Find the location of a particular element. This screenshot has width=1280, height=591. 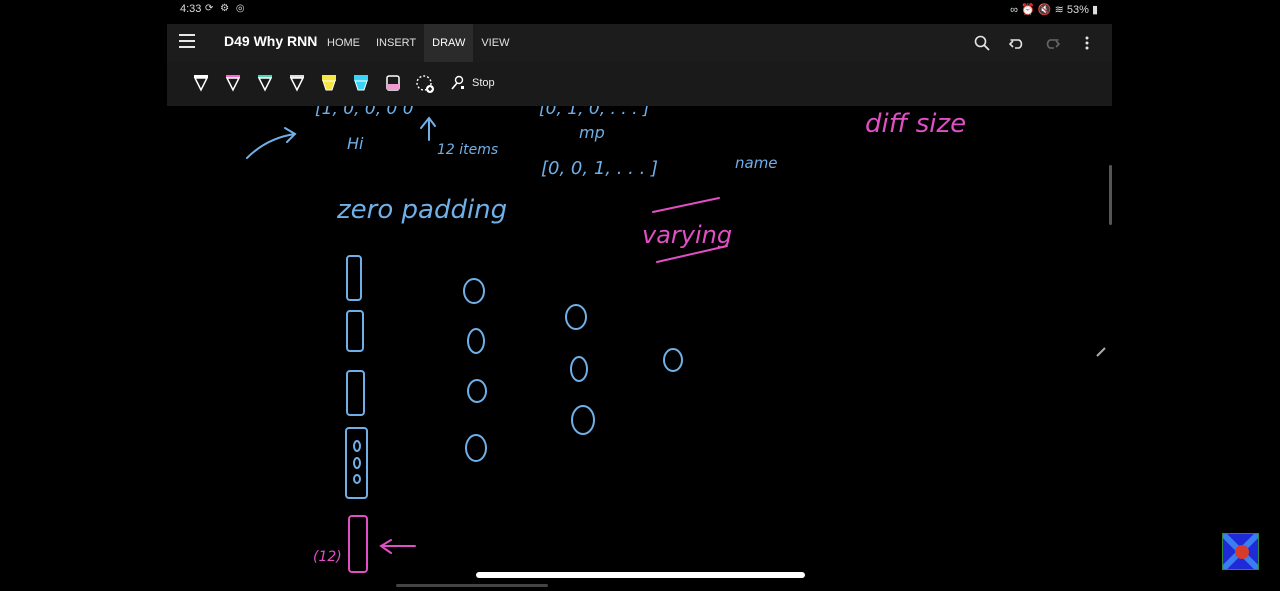

menu-icon is located at coordinates (187, 41).